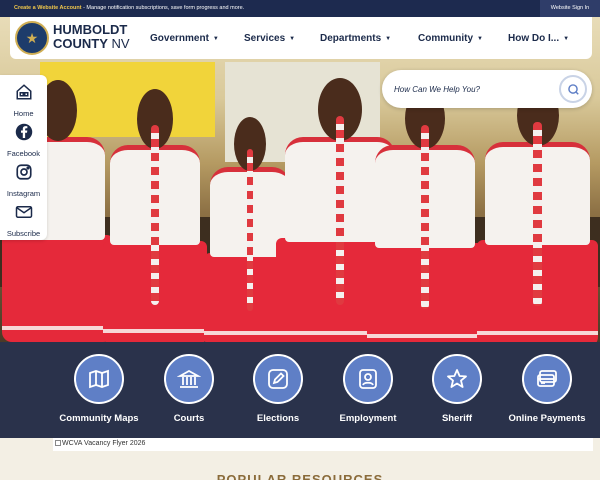 The image size is (600, 480). I want to click on pencil-icon, so click(278, 379).